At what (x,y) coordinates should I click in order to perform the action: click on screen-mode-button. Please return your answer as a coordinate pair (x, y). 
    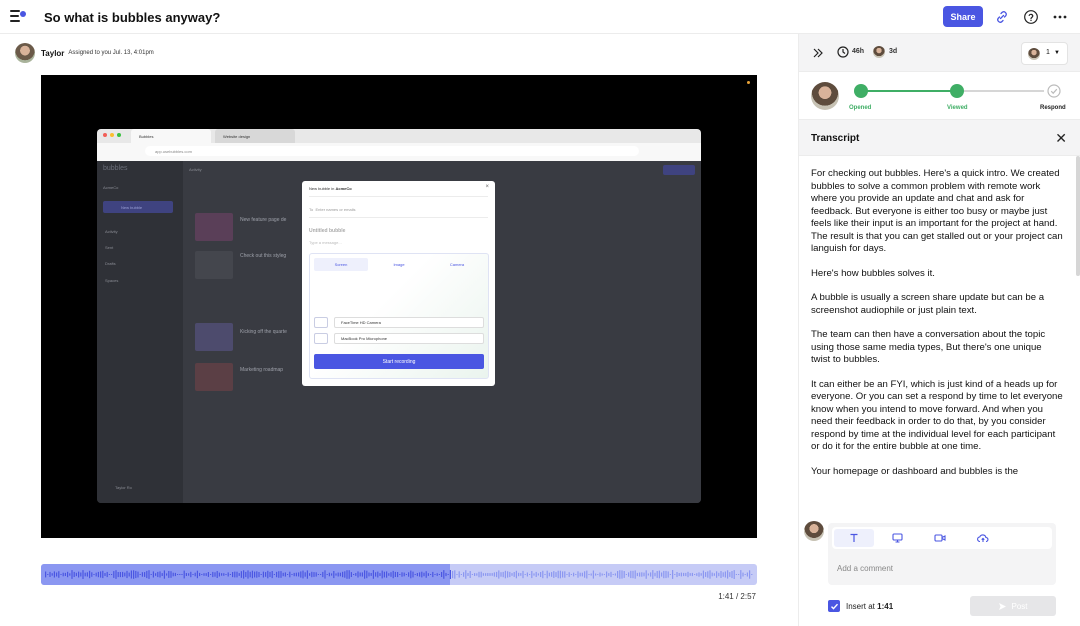
    Looking at the image, I should click on (897, 538).